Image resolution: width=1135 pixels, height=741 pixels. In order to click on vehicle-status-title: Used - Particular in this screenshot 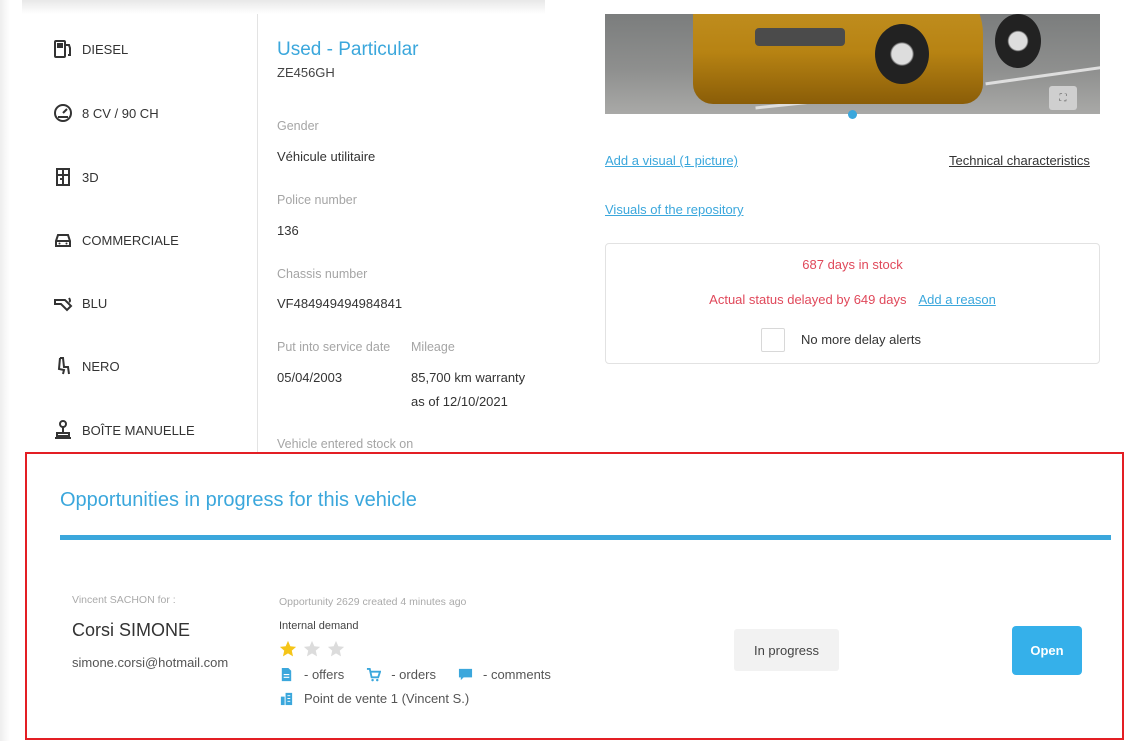, I will do `click(348, 49)`.